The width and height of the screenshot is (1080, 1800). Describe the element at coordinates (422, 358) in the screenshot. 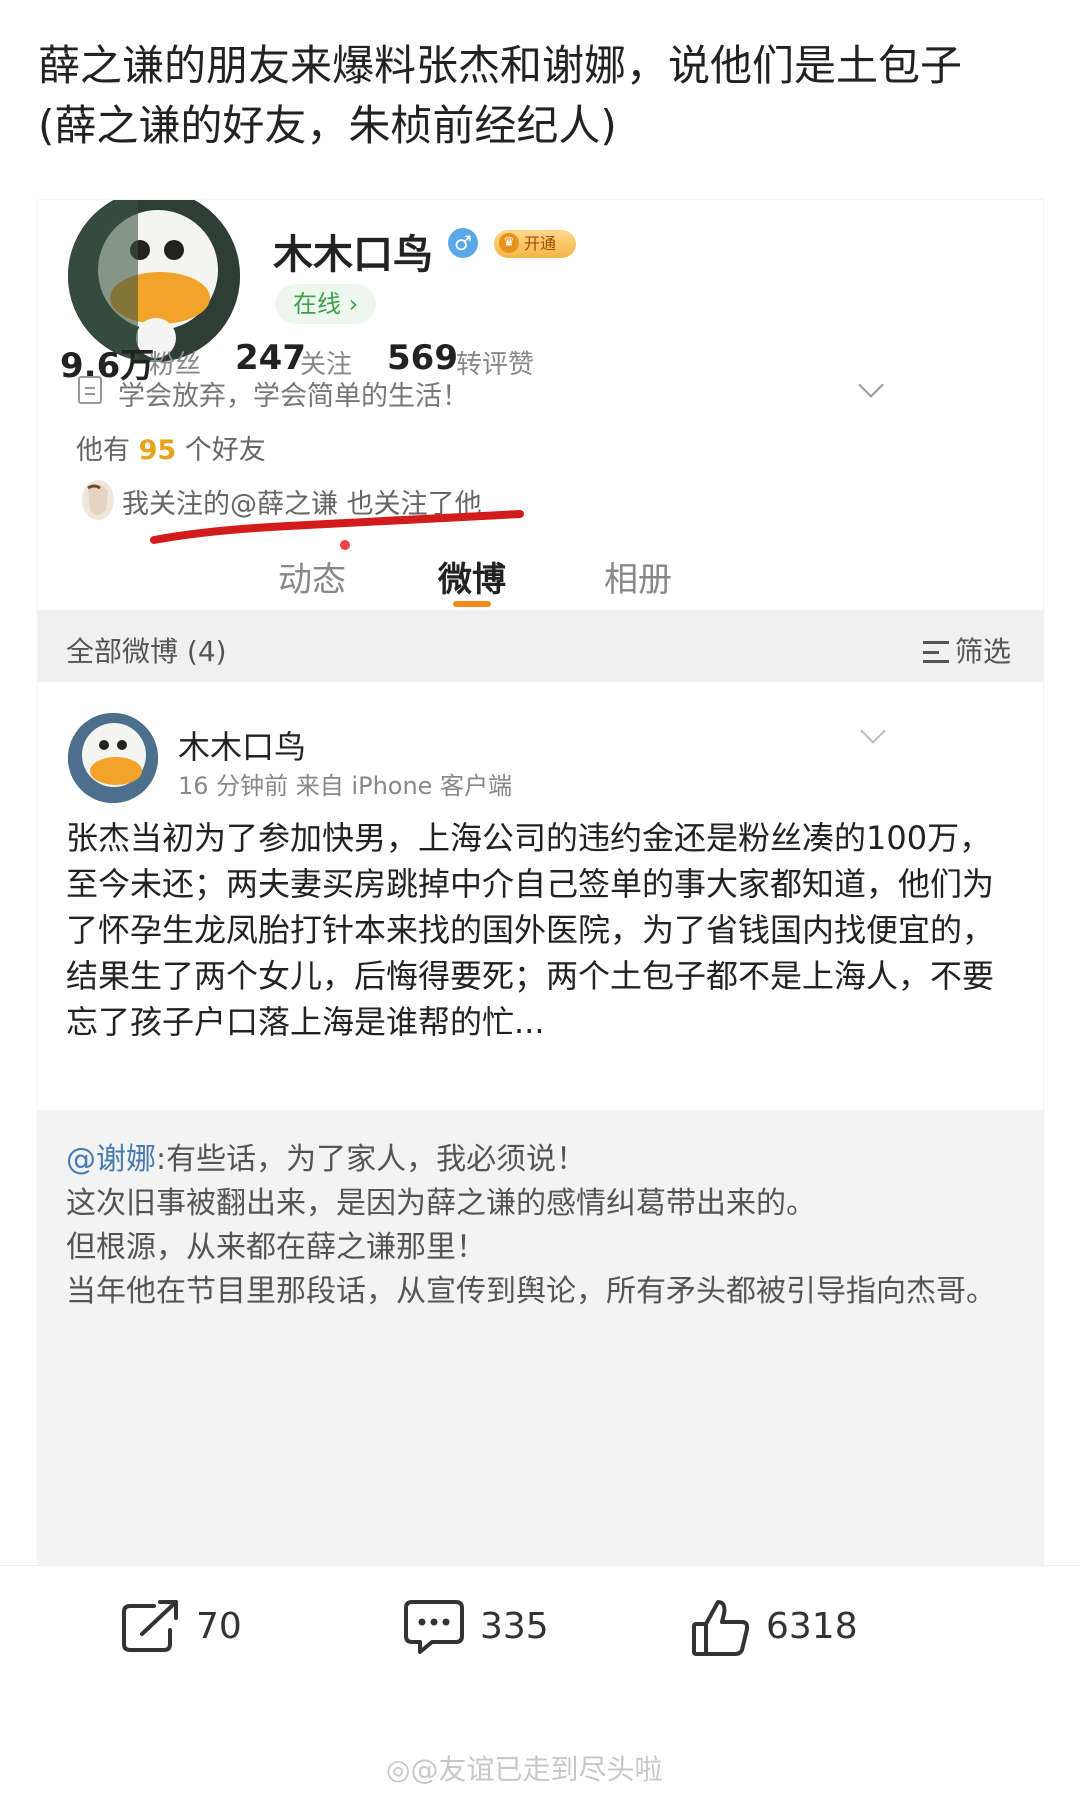

I see `engagement-count: 569` at that location.